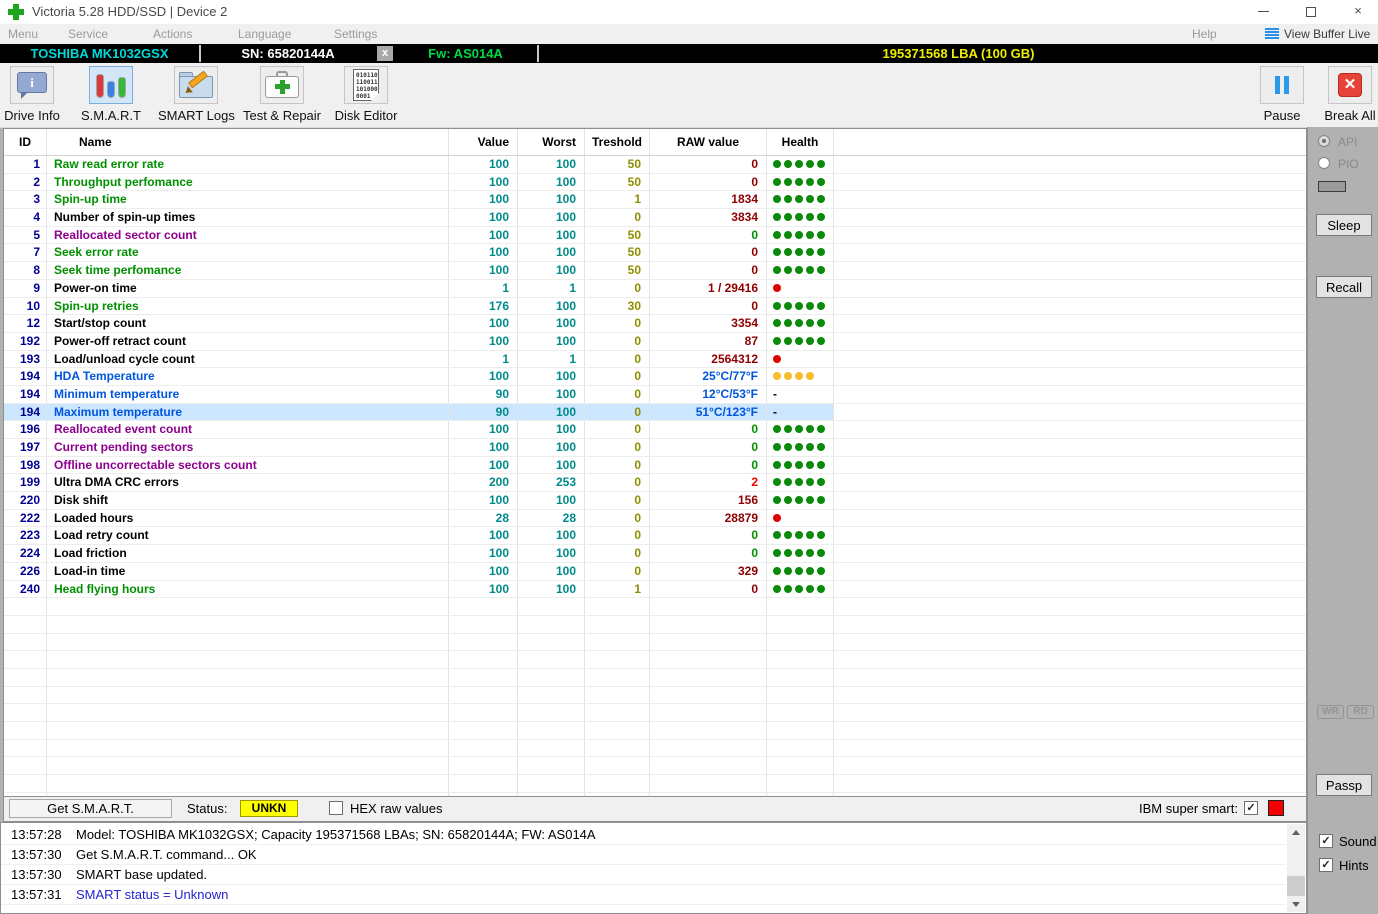 This screenshot has height=914, width=1378. I want to click on menu-item-menu: Menu, so click(23, 34).